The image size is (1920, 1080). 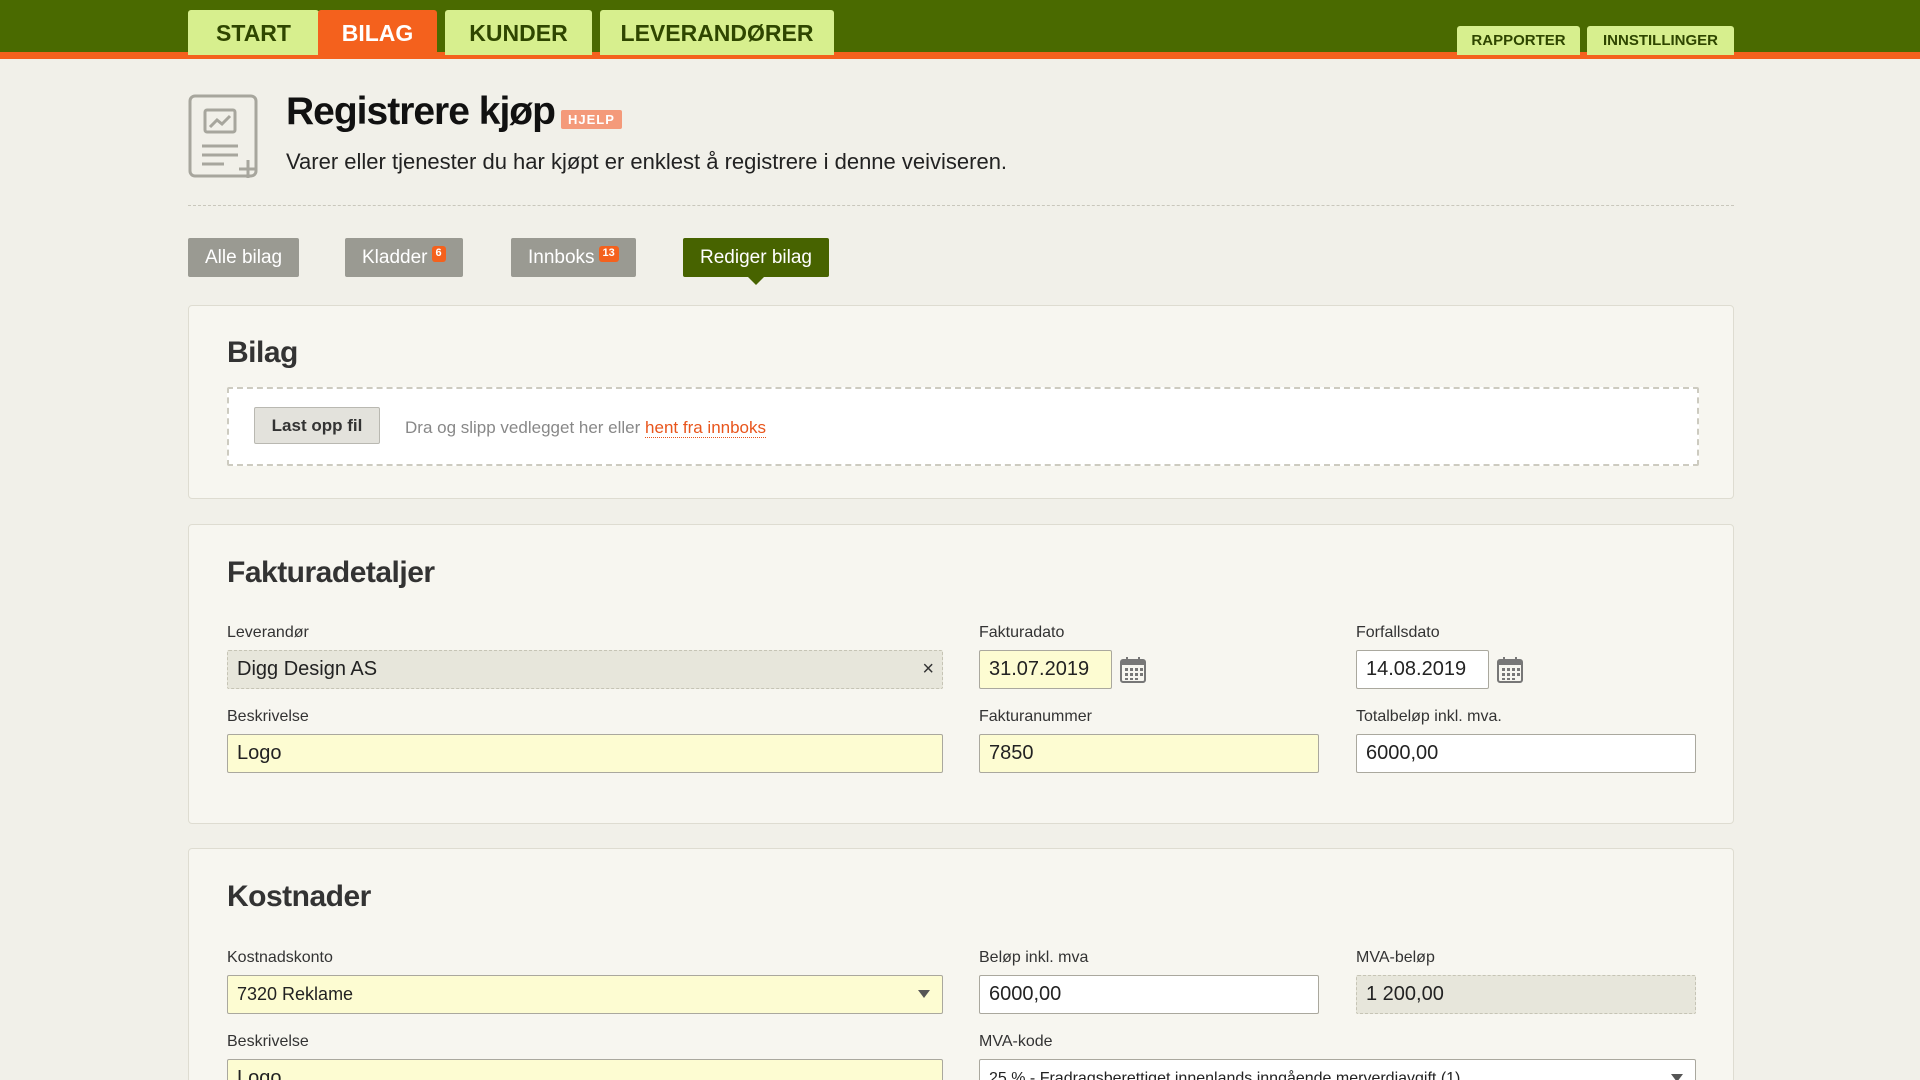 What do you see at coordinates (717, 32) in the screenshot?
I see `nav-tab-leverandorer: LEVERANDØRER` at bounding box center [717, 32].